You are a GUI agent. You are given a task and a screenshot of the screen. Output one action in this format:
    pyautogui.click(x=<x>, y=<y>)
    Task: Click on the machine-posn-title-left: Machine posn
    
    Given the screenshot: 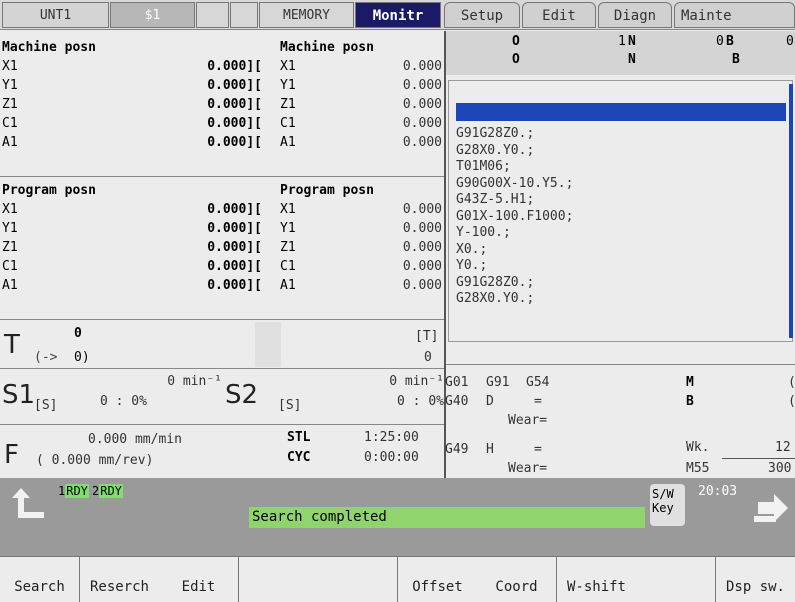 What is the action you would take?
    pyautogui.click(x=49, y=47)
    